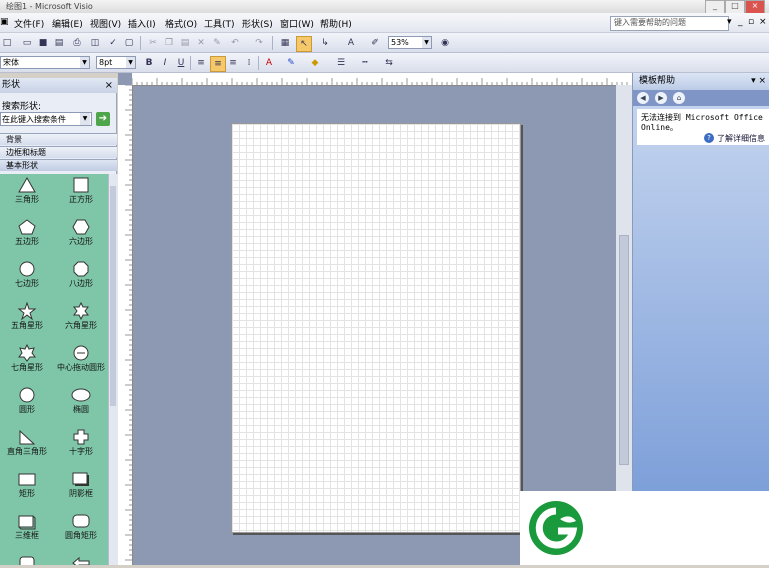 Image resolution: width=769 pixels, height=568 pixels. Describe the element at coordinates (29, 23) in the screenshot. I see `menu-file: 文件(F)` at that location.